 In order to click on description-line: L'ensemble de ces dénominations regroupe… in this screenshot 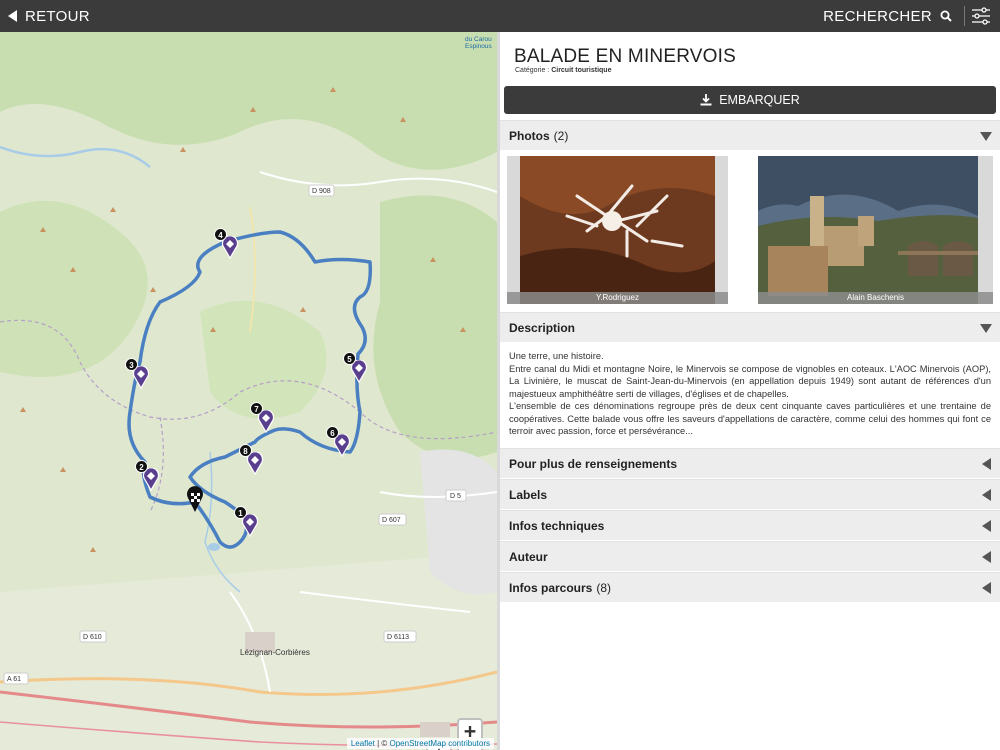, I will do `click(750, 418)`.